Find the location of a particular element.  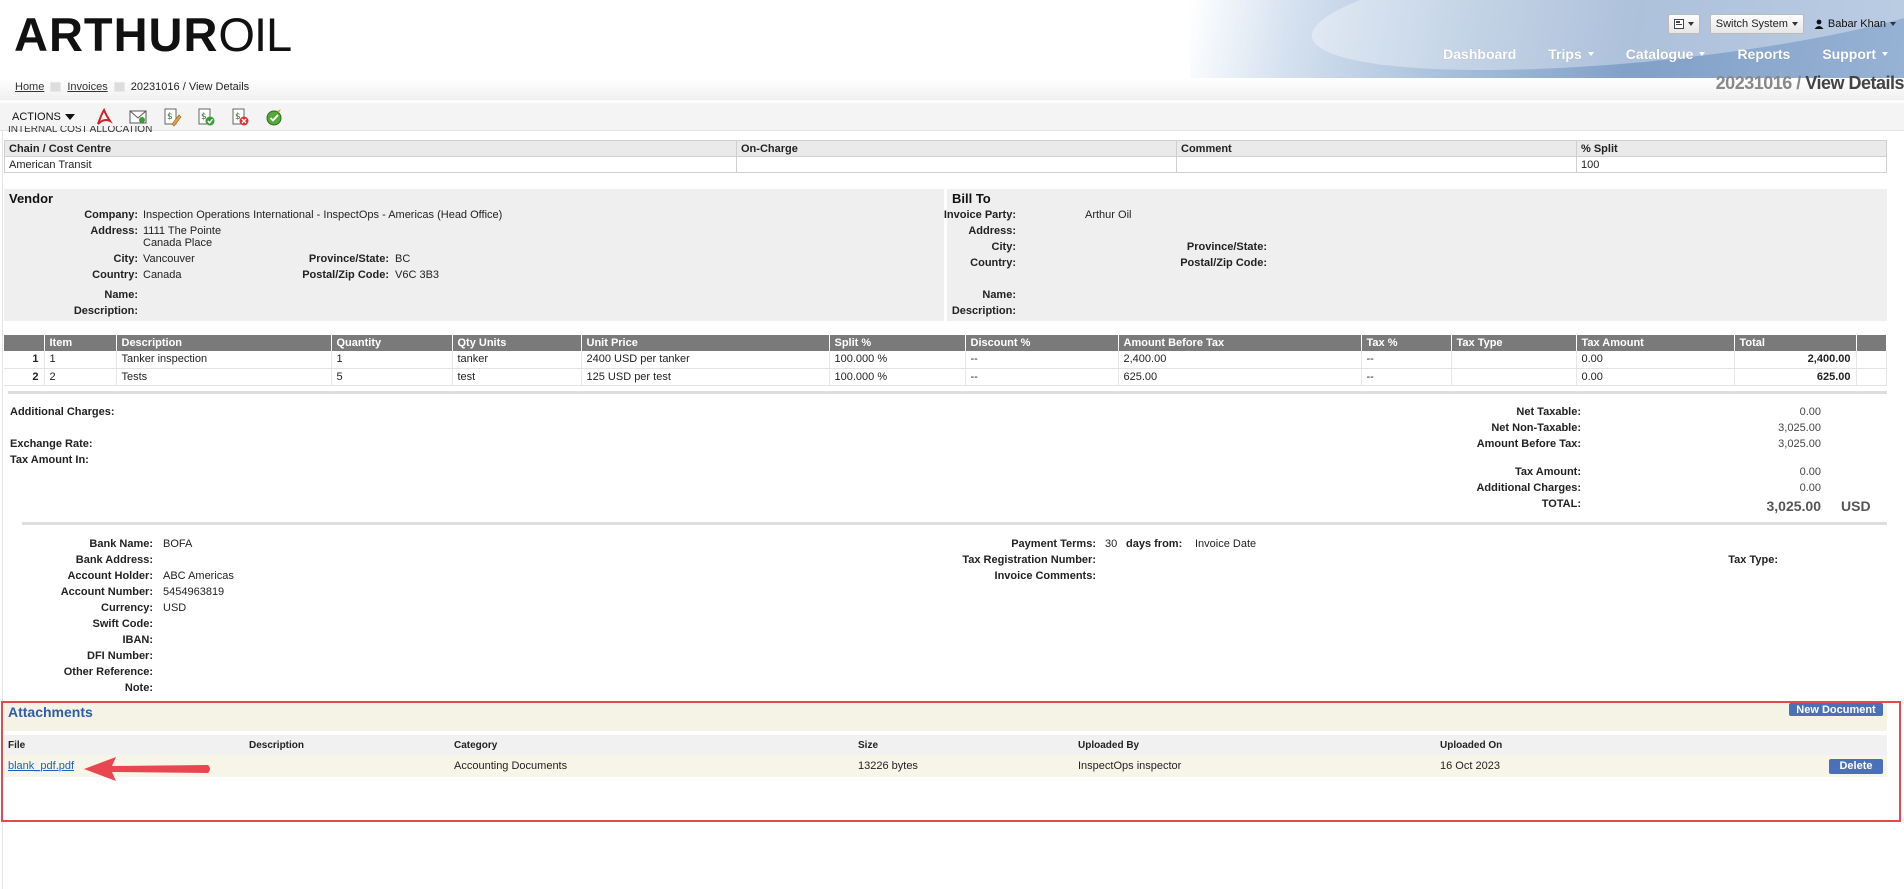

vendor-city: Vancouver is located at coordinates (169, 259).